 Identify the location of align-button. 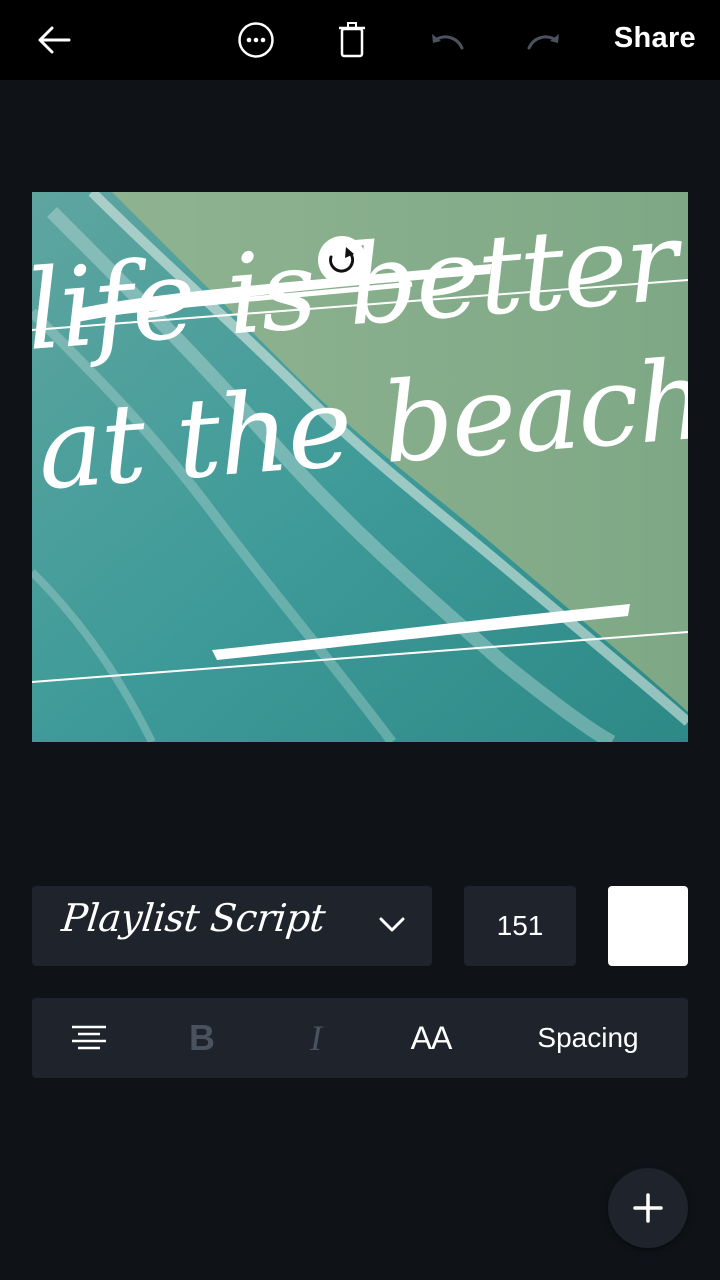
(89, 1038).